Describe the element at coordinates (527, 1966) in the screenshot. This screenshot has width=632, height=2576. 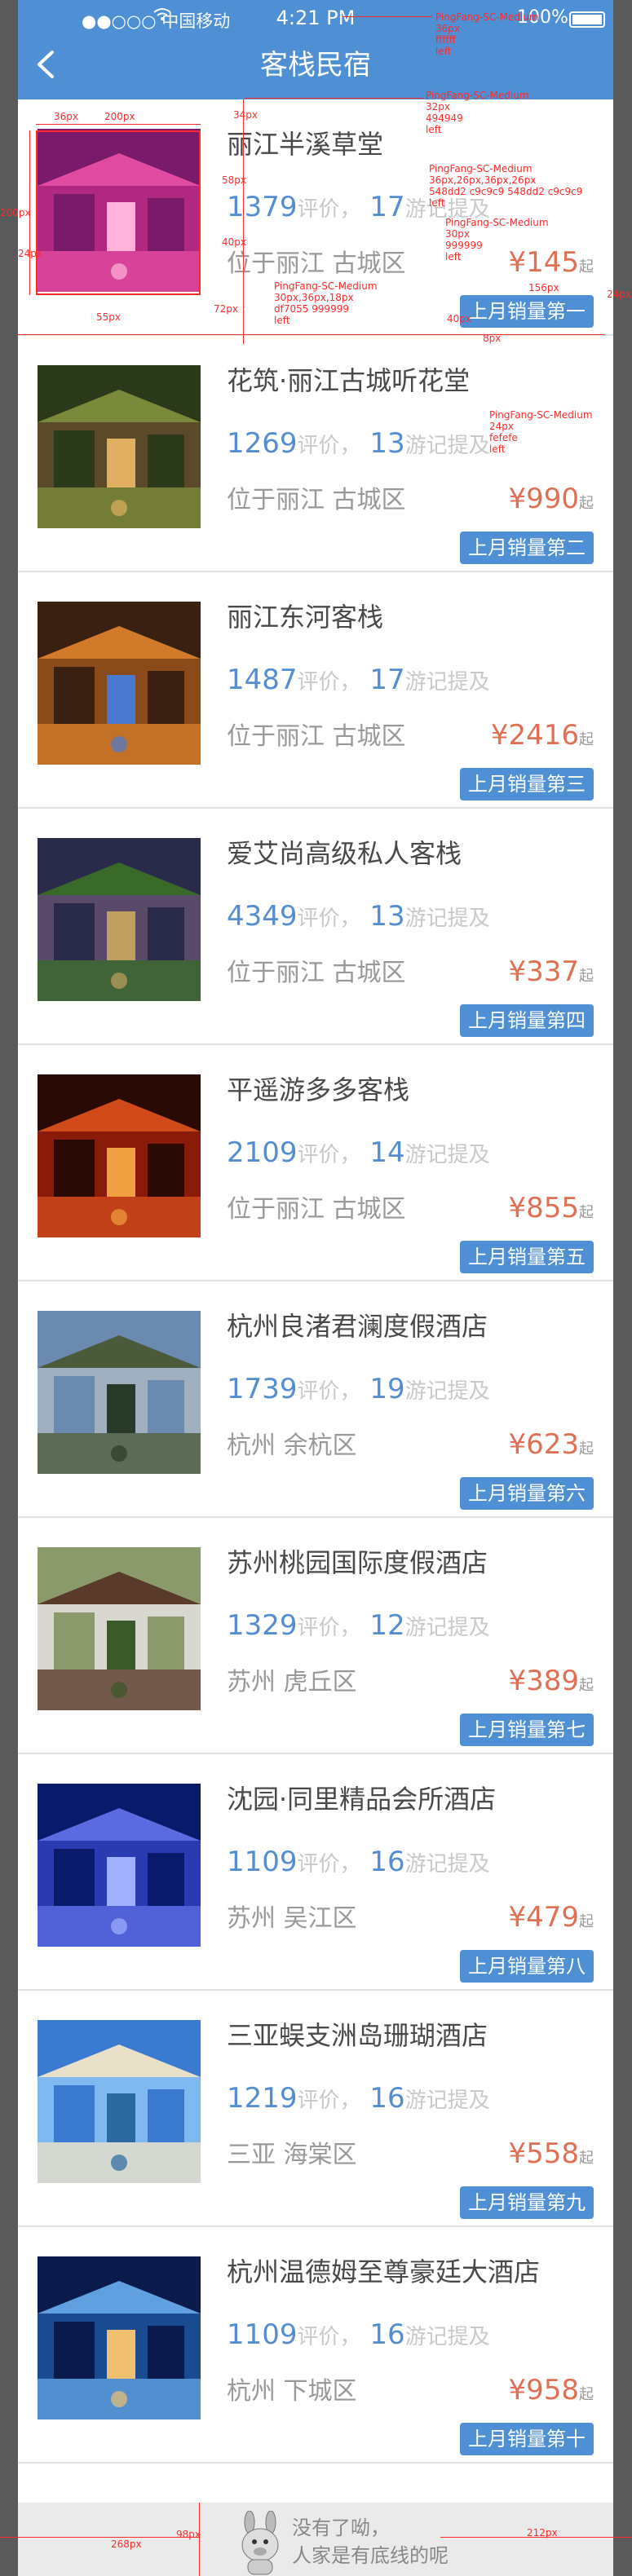
I see `sales-rank-badge: 上月销量第八` at that location.